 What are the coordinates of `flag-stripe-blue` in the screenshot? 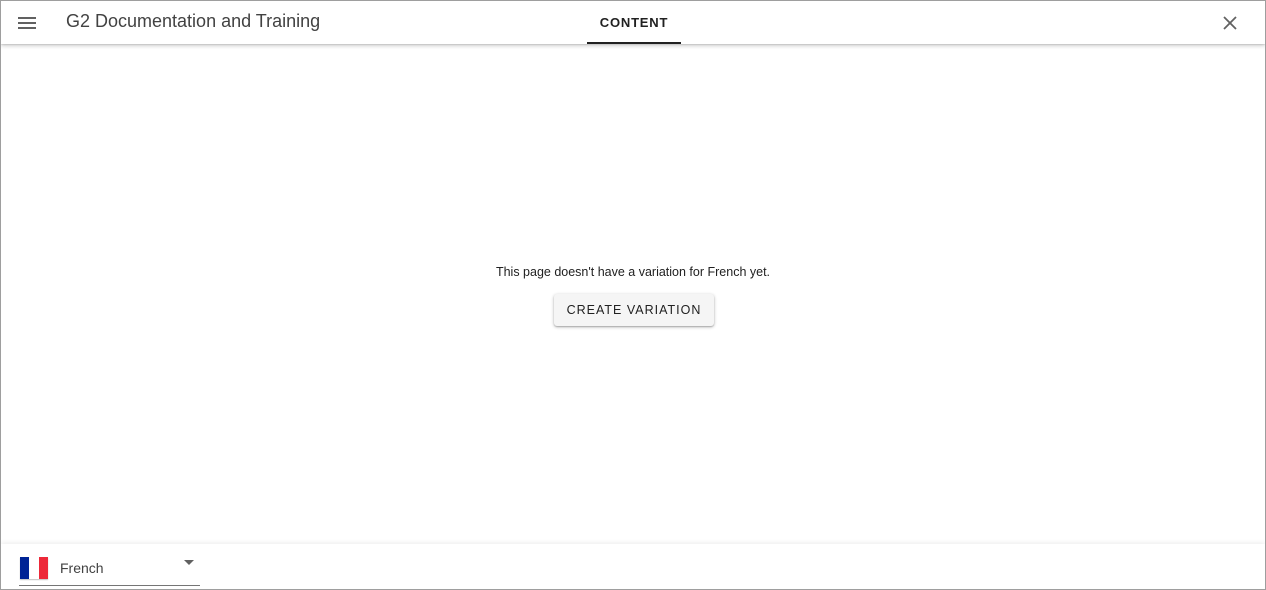 It's located at (25, 568).